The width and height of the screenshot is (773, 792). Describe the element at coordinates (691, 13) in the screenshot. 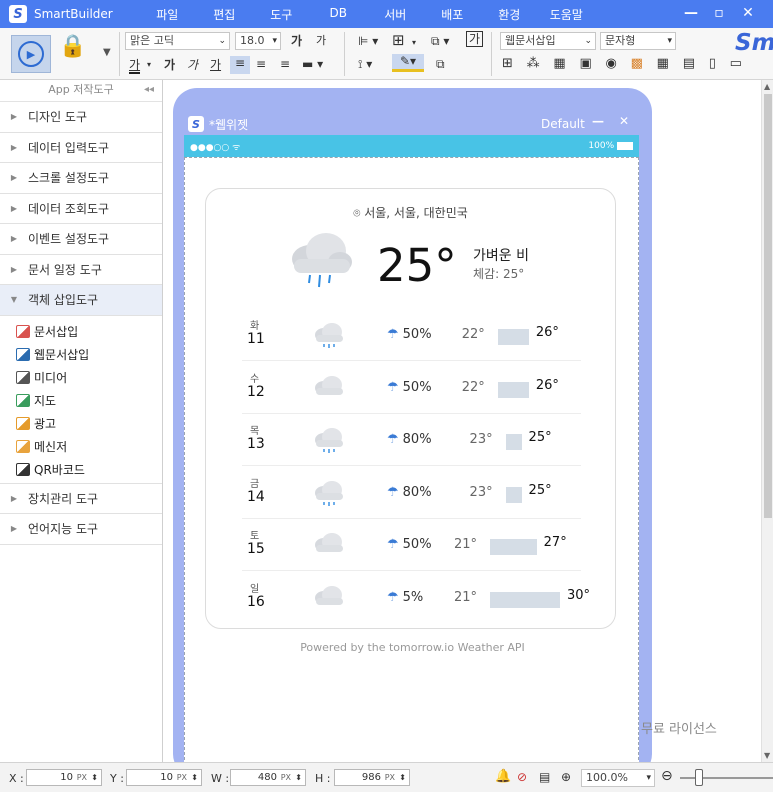

I see `minimize-icon: —` at that location.